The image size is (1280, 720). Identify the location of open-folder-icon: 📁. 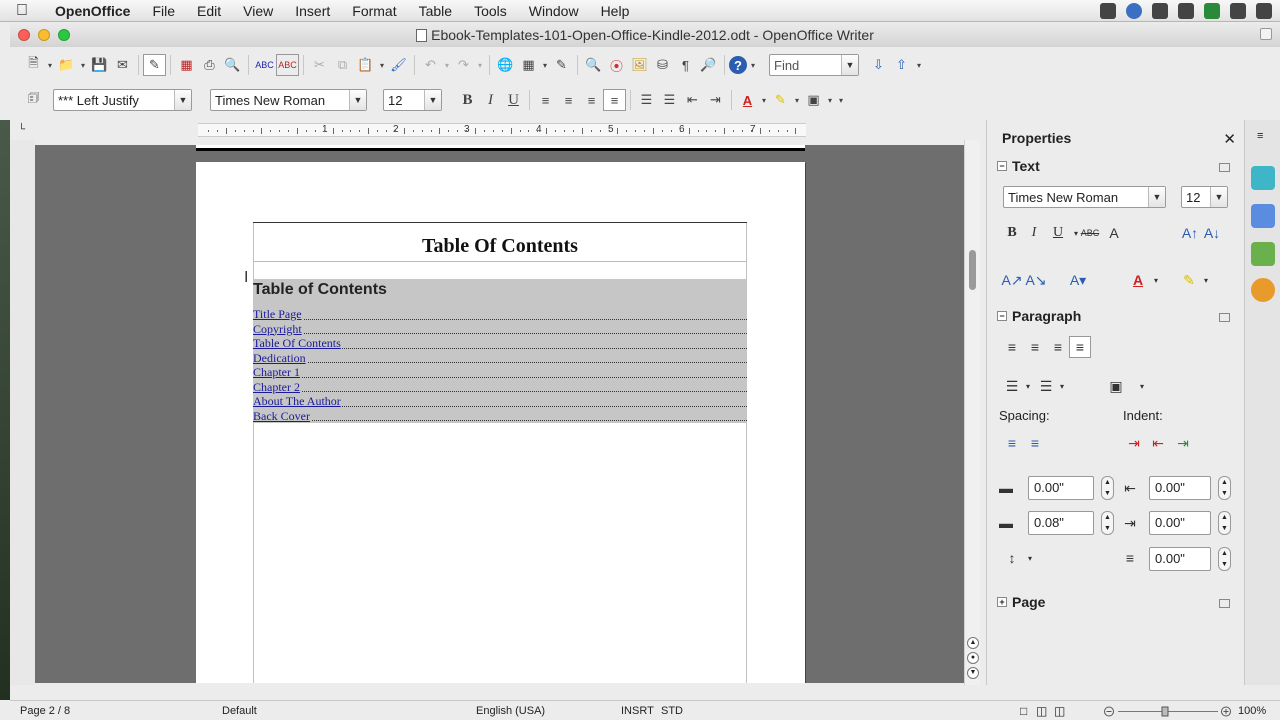
(66, 65).